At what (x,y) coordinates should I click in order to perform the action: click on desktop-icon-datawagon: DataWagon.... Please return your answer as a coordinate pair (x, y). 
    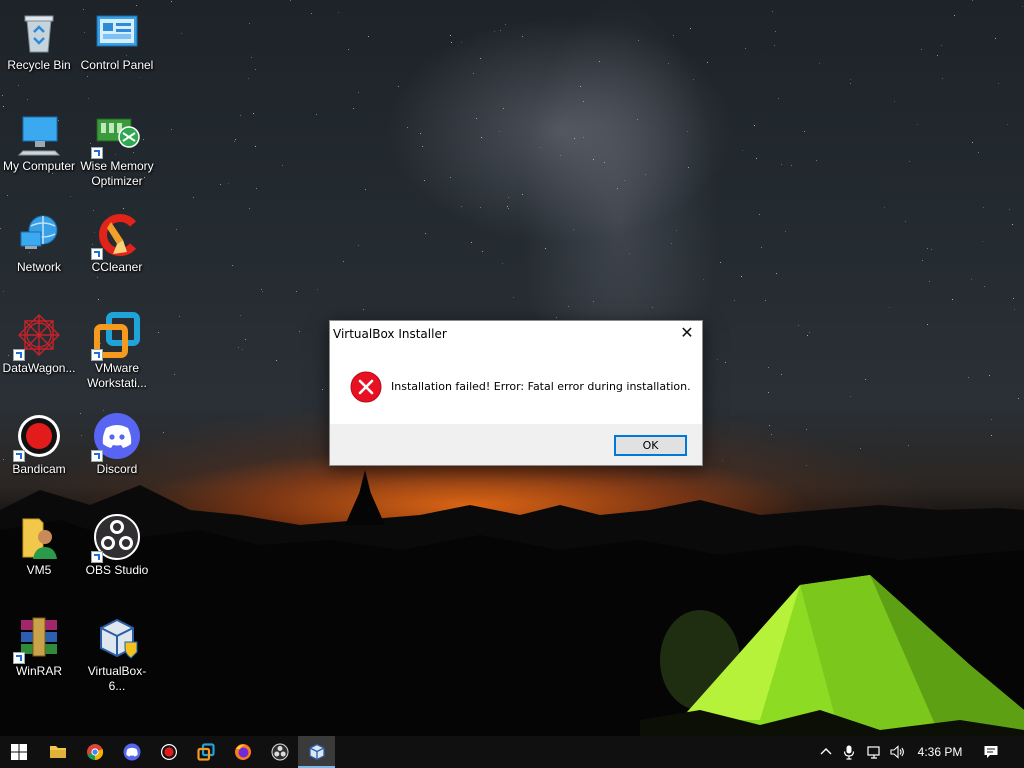
    Looking at the image, I should click on (39, 339).